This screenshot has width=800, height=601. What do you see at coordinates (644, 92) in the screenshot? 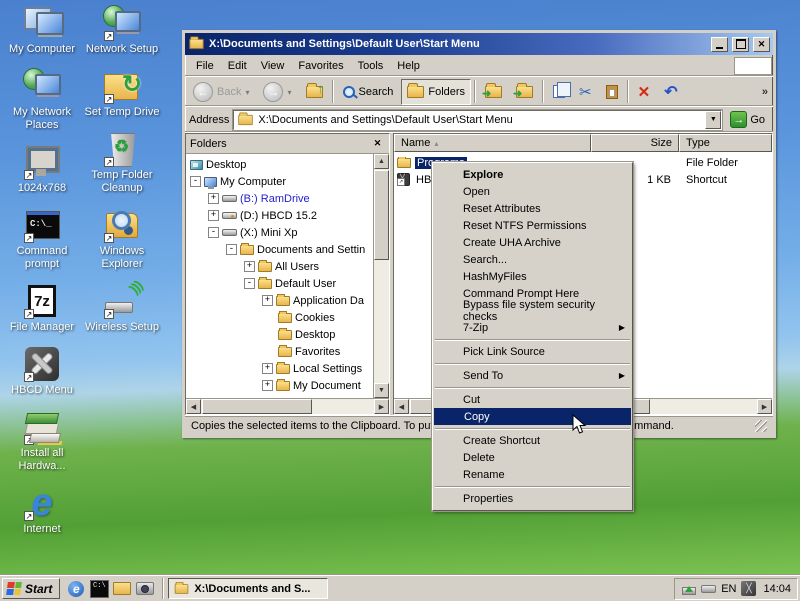
I see `delete-button` at bounding box center [644, 92].